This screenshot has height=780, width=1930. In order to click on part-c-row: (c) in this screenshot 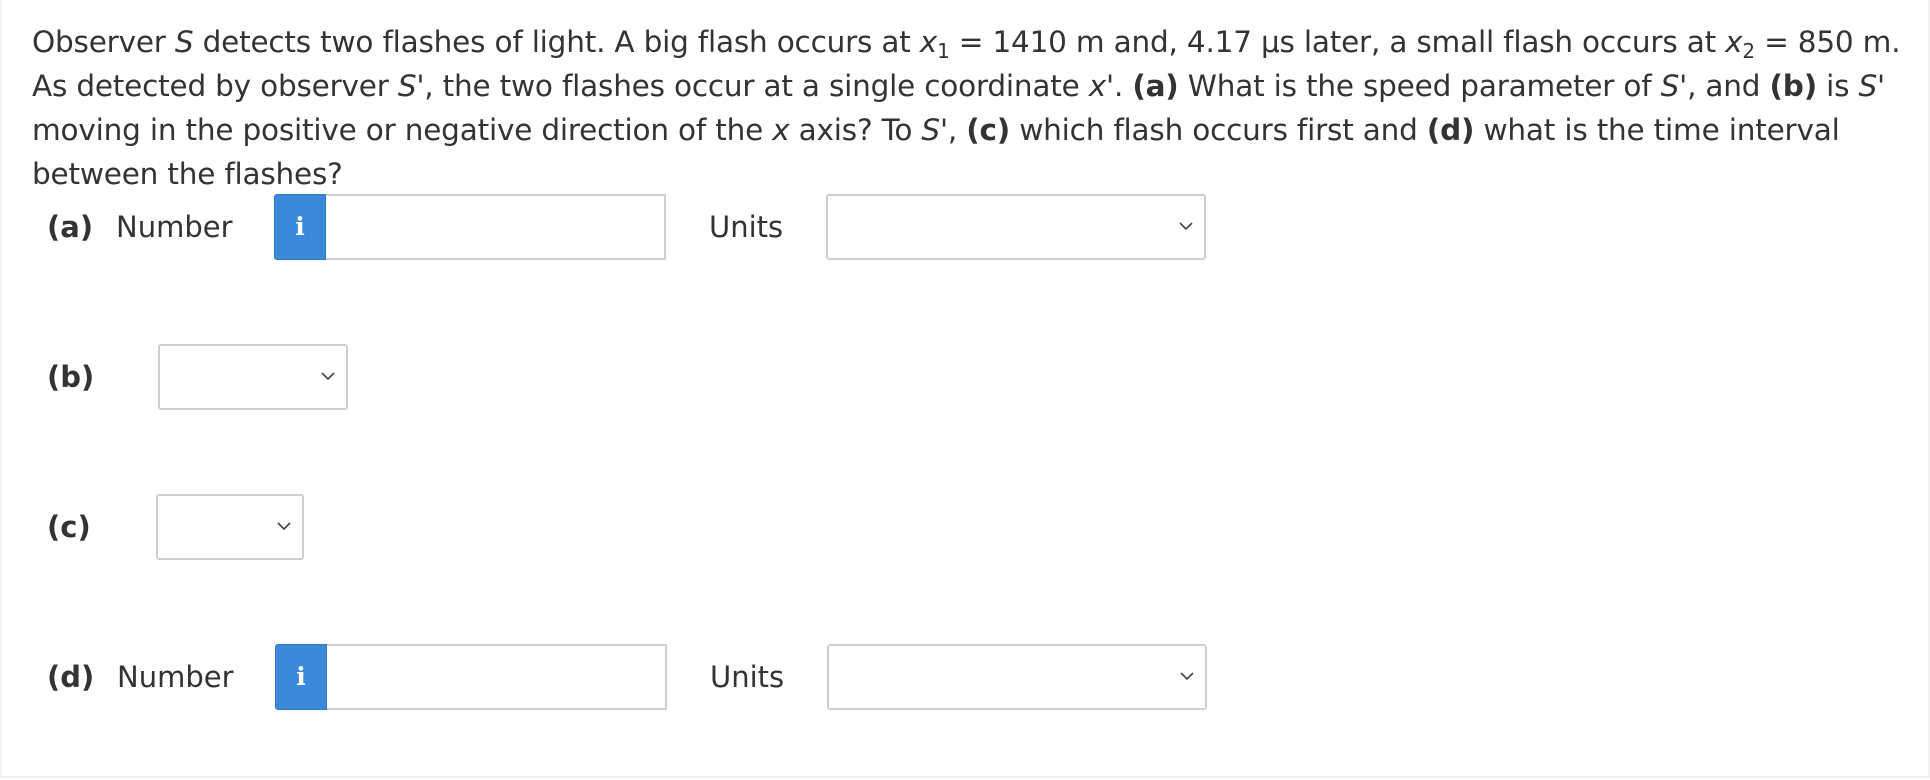, I will do `click(965, 527)`.